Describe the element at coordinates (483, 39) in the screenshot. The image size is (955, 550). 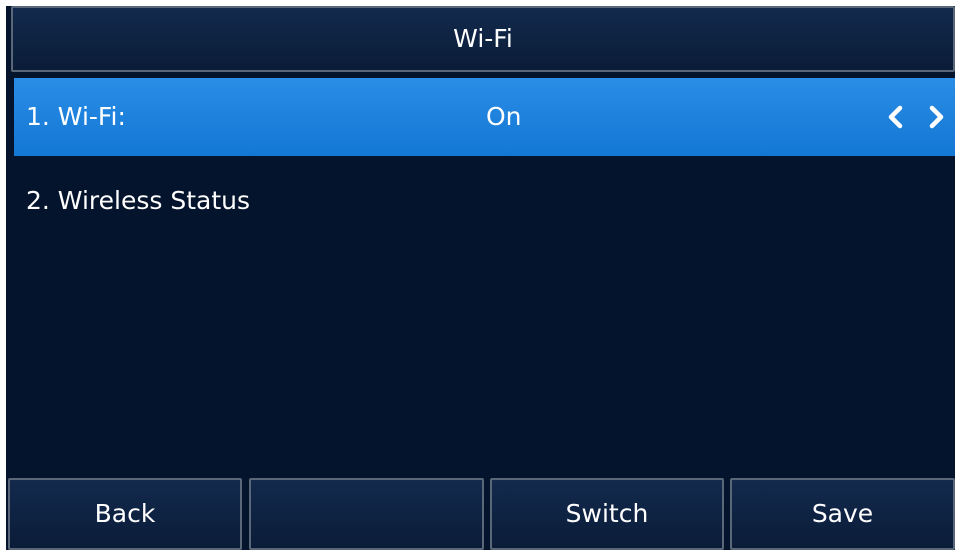
I see `page-title: Wi-Fi` at that location.